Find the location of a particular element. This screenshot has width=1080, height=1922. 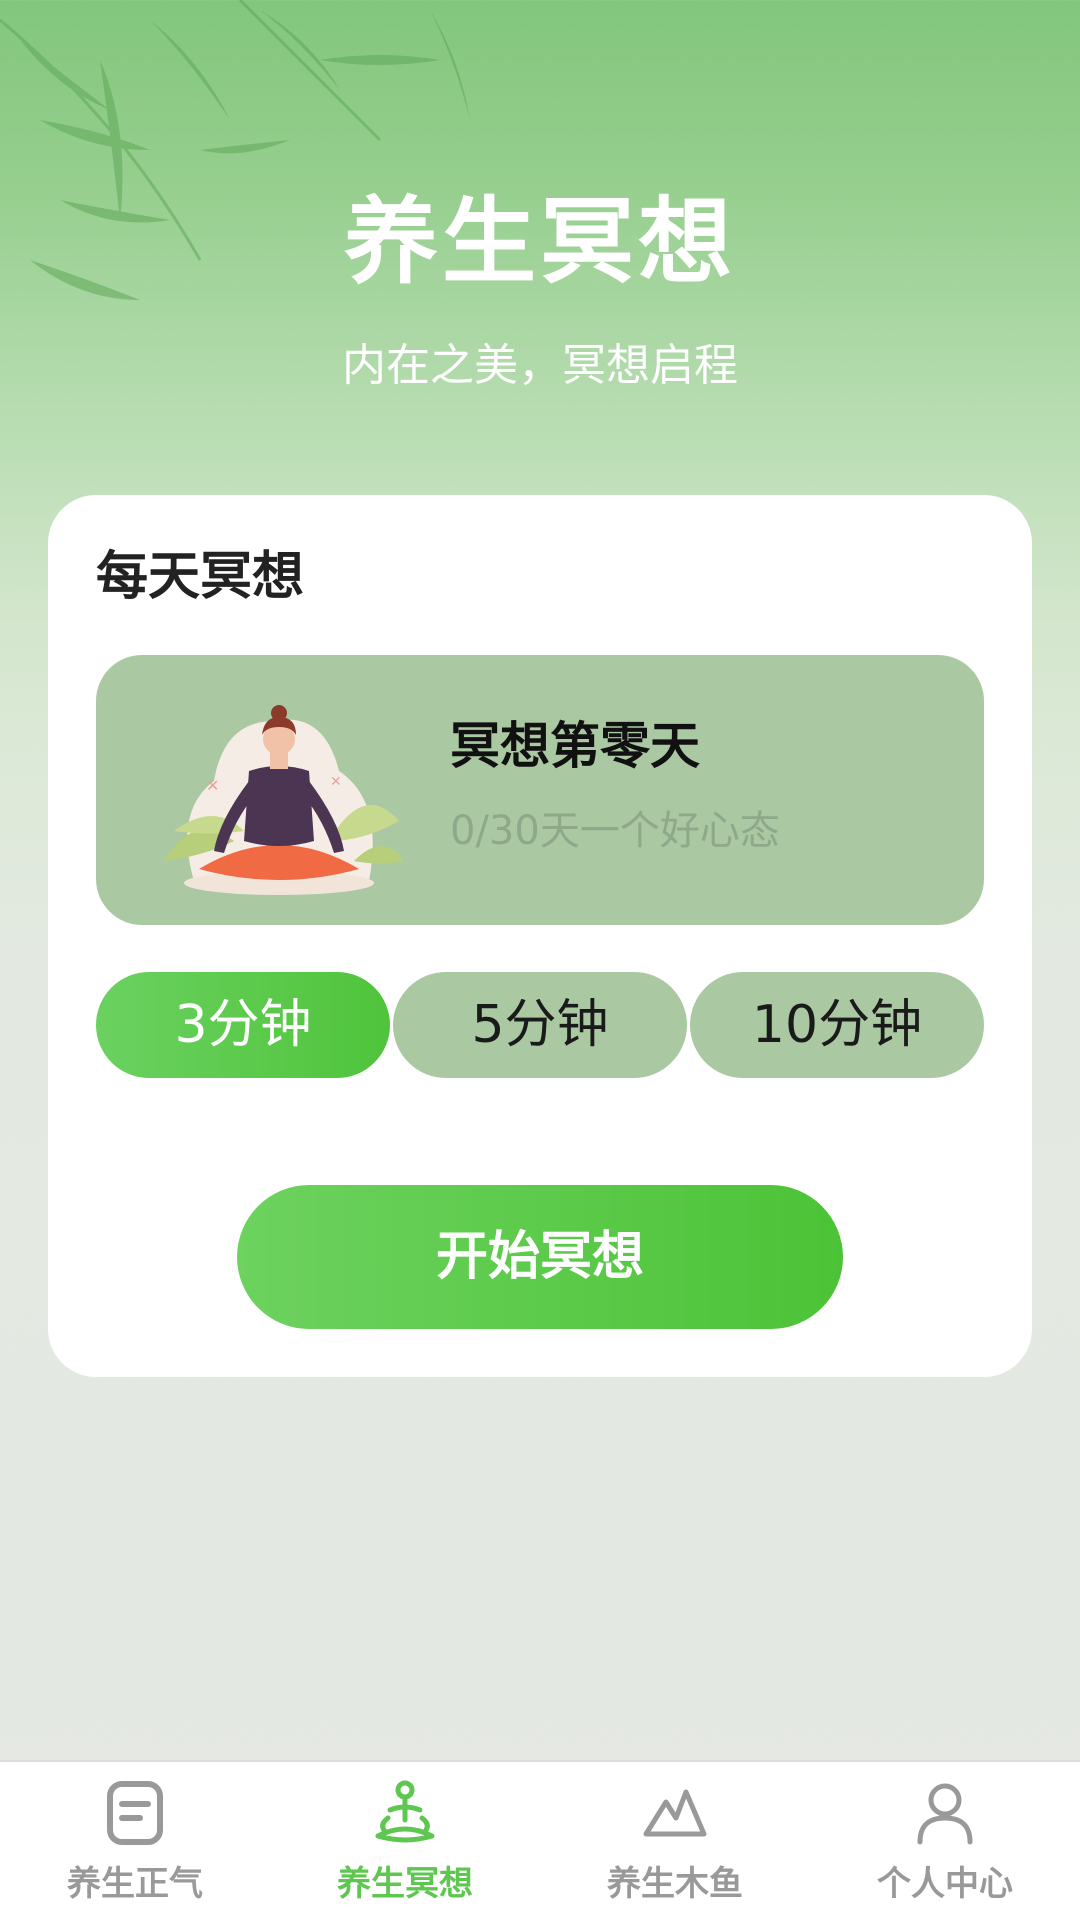

tab-health-energy: 养生正气 is located at coordinates (135, 1842).